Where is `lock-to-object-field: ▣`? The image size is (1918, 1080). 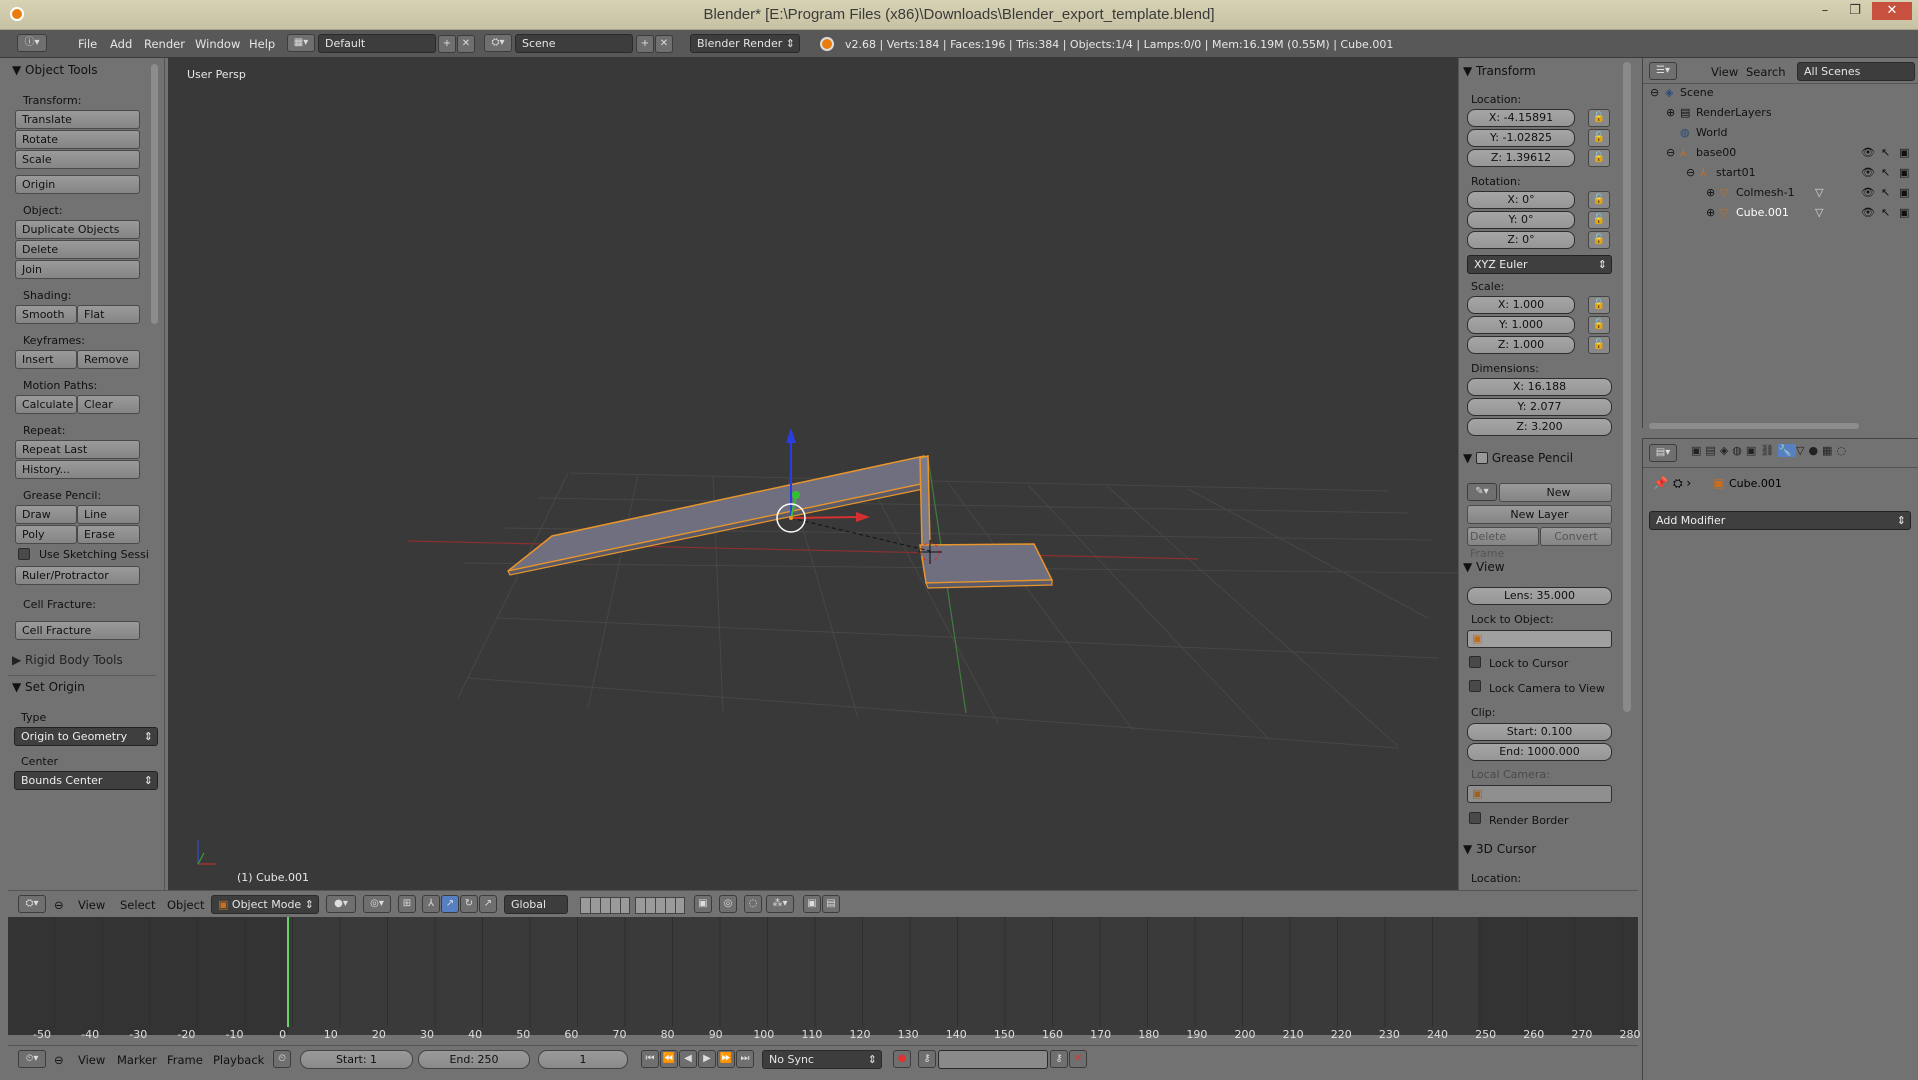 lock-to-object-field: ▣ is located at coordinates (1539, 639).